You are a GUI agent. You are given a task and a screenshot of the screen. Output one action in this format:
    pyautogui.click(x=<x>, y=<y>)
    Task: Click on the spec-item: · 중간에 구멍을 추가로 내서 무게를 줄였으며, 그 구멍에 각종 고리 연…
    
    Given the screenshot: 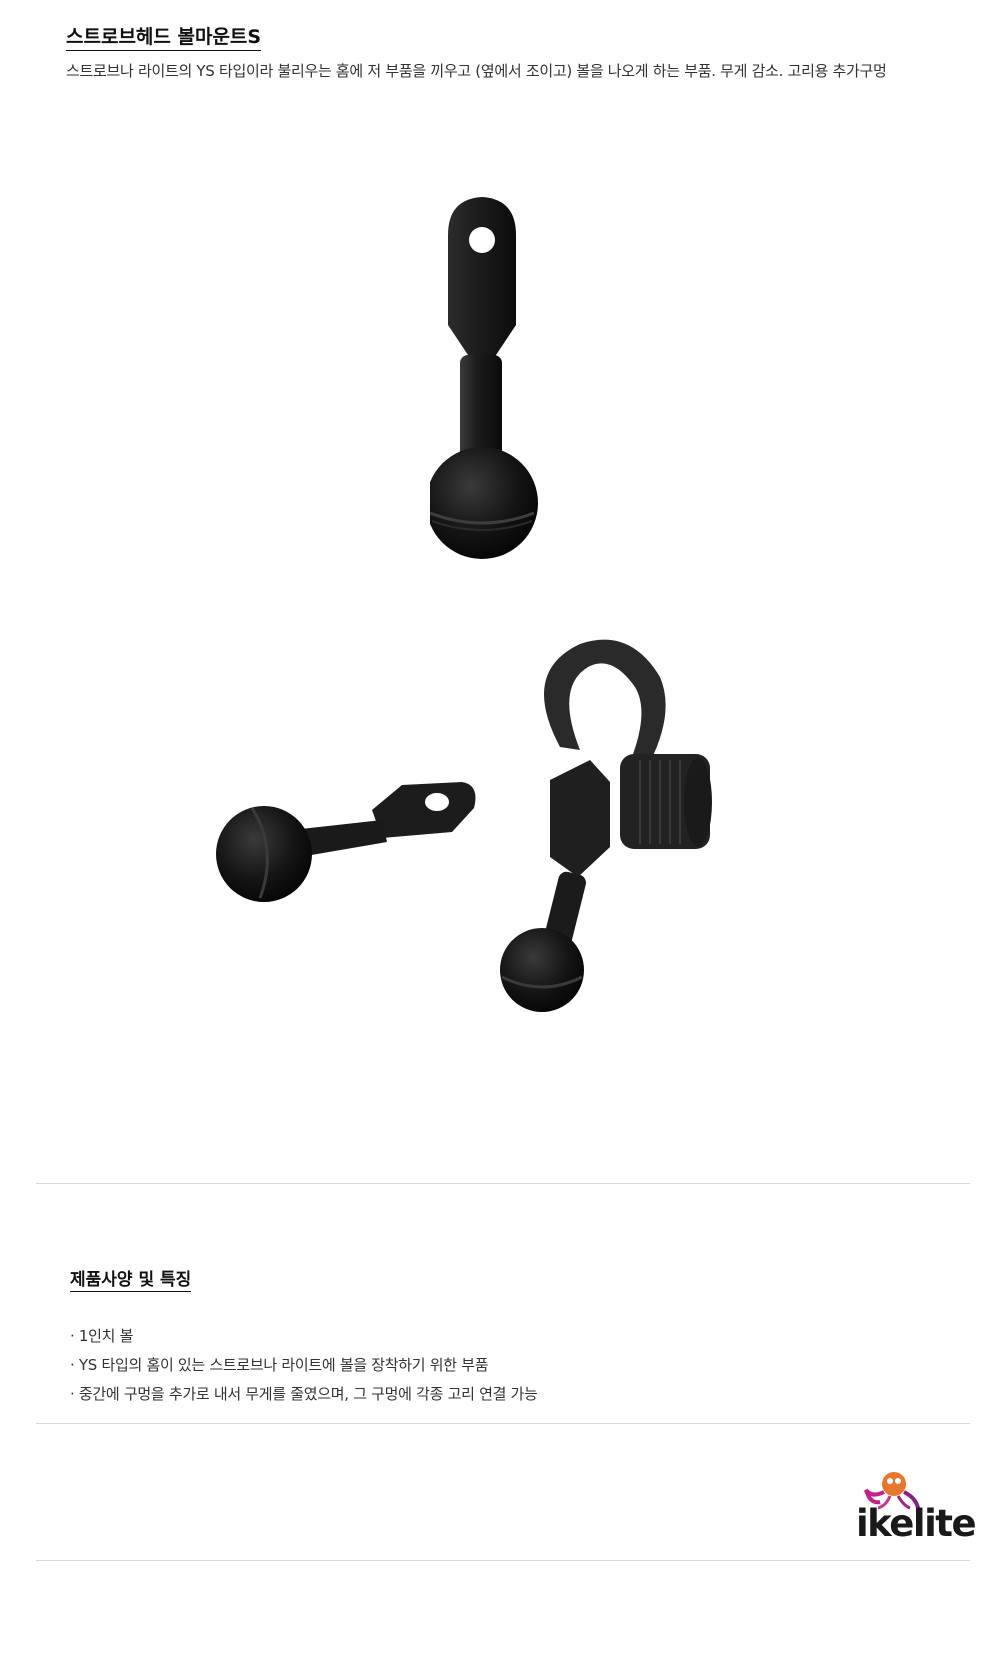 What is the action you would take?
    pyautogui.click(x=304, y=1394)
    